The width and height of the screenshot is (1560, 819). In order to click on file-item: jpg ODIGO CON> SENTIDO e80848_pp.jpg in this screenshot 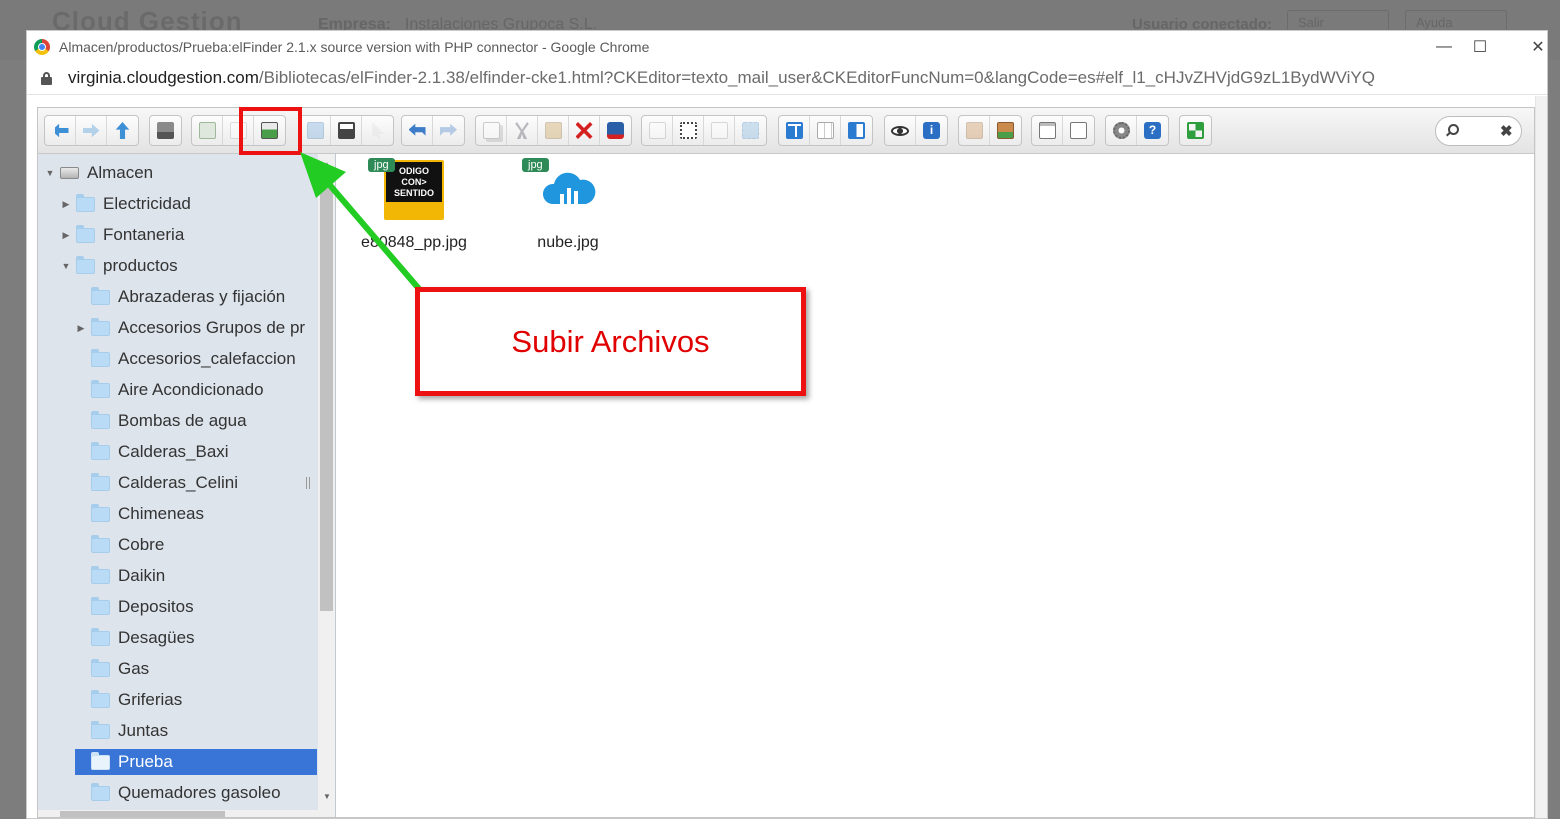, I will do `click(414, 205)`.